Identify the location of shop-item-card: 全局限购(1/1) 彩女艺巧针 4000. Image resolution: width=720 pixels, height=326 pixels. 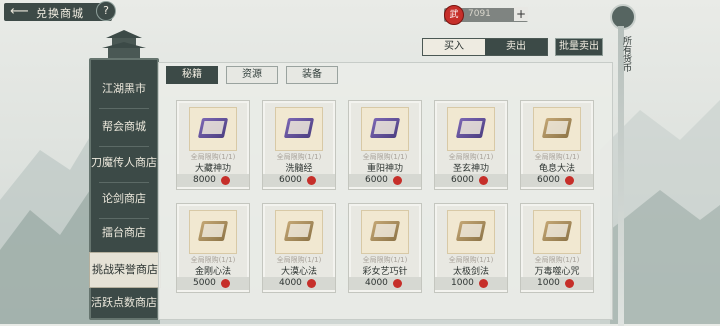
(385, 248).